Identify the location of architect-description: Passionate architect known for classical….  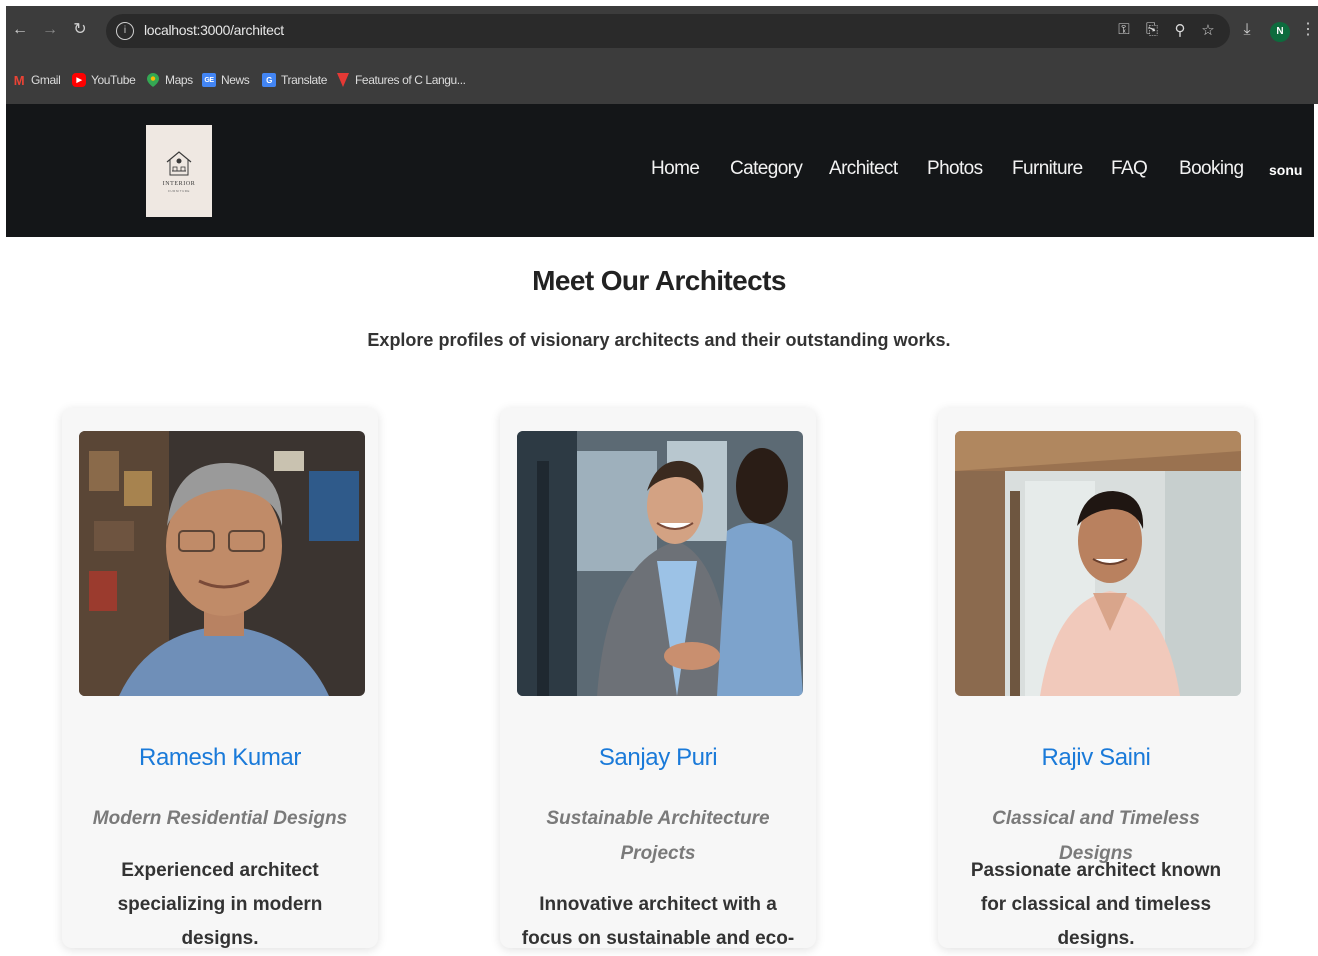
(1096, 904).